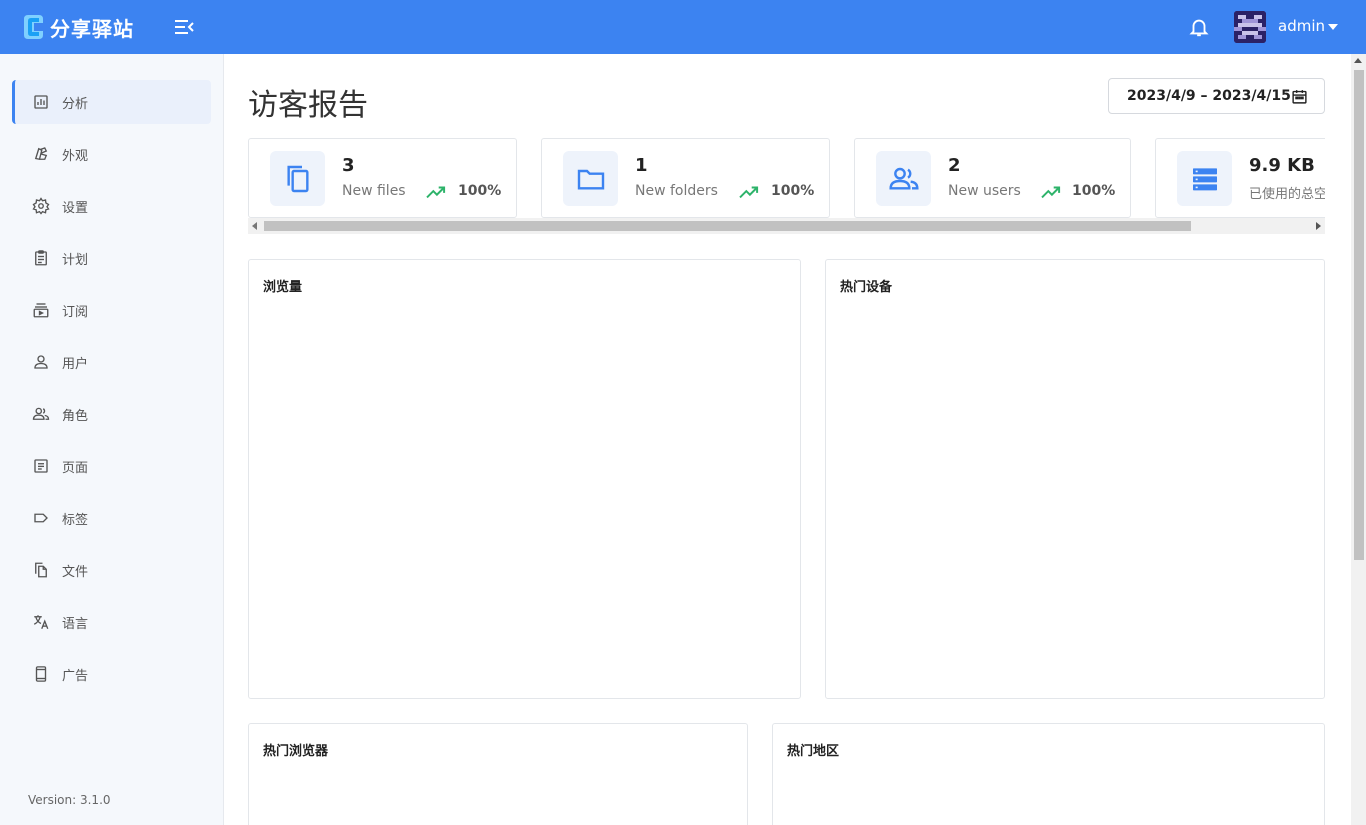 The width and height of the screenshot is (1366, 825). I want to click on calendar-icon, so click(1299, 97).